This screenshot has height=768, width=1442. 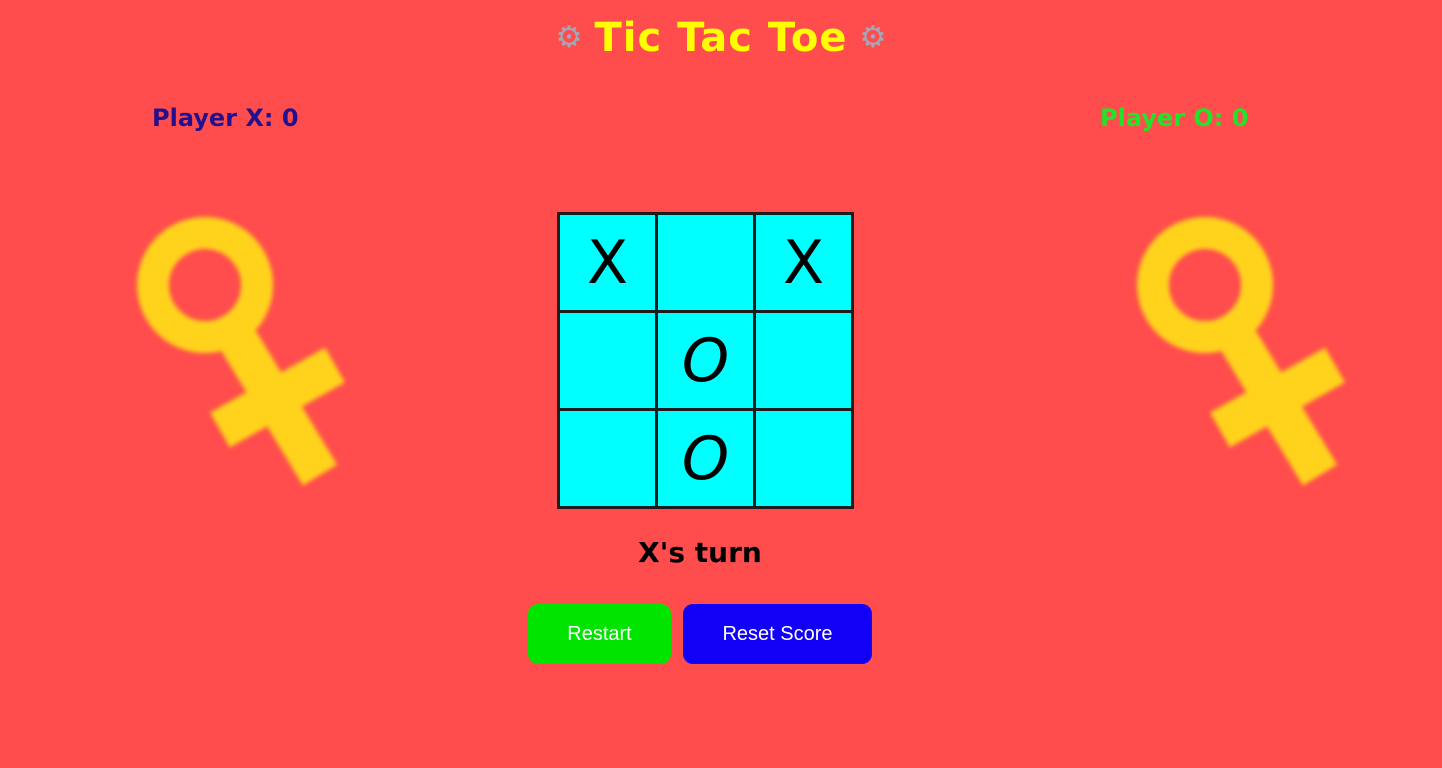 I want to click on reset-score-button: Reset Score, so click(x=777, y=634).